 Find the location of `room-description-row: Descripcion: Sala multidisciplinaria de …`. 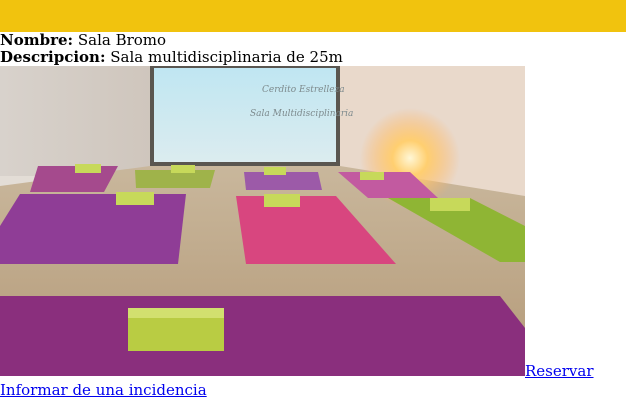

room-description-row: Descripcion: Sala multidisciplinaria de … is located at coordinates (313, 57).